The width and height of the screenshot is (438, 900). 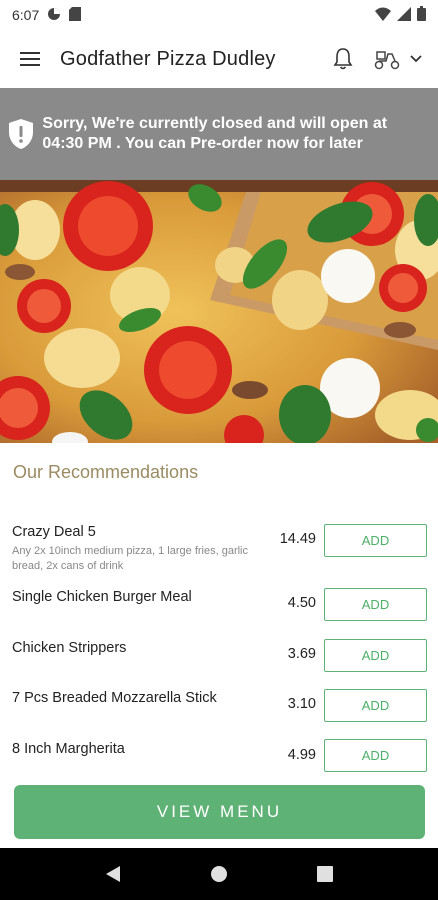 What do you see at coordinates (102, 597) in the screenshot?
I see `item-name: Single Chicken Burger Meal` at bounding box center [102, 597].